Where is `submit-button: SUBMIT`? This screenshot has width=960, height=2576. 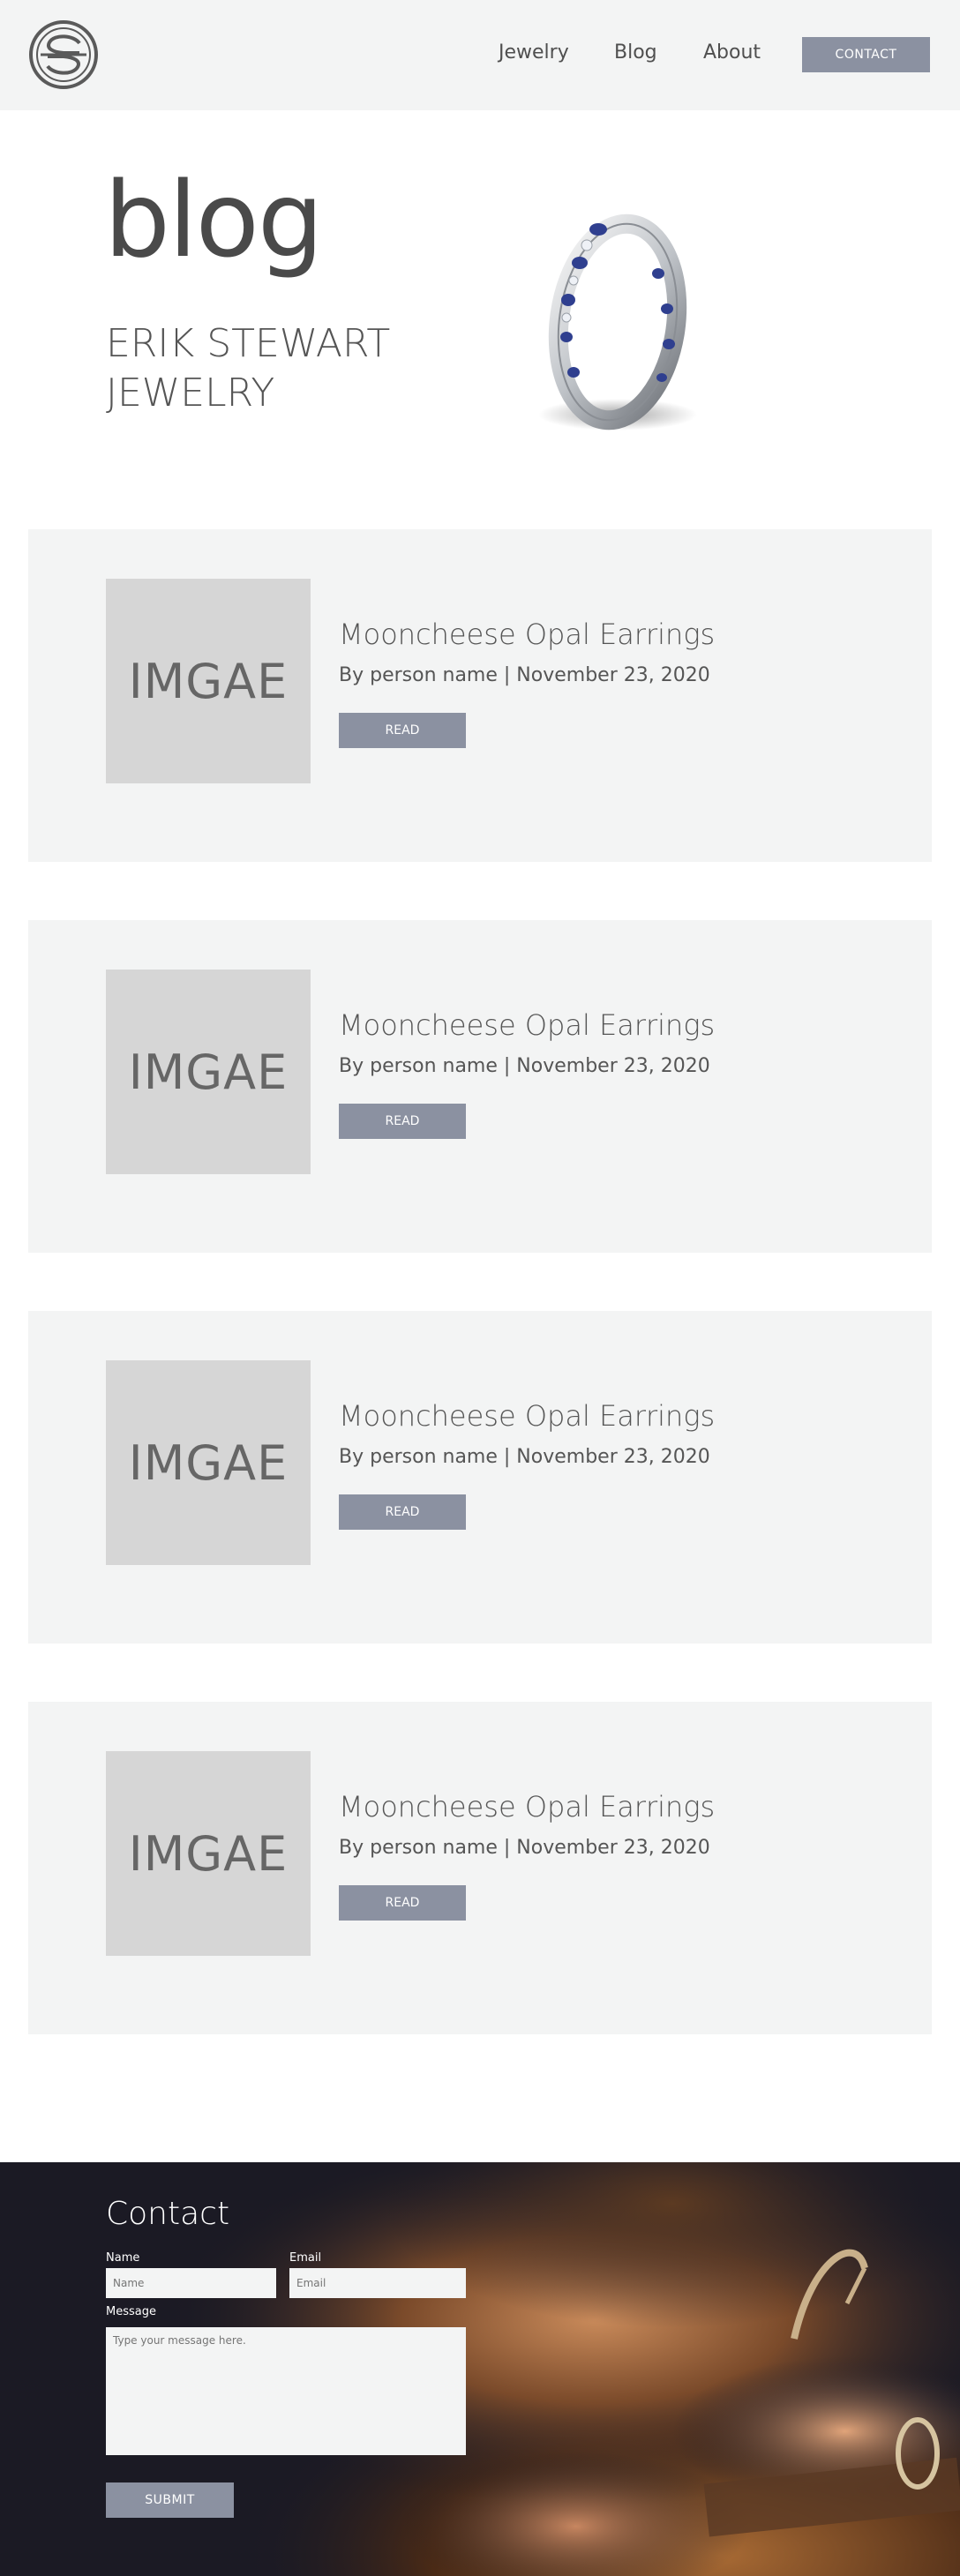
submit-button: SUBMIT is located at coordinates (170, 2500).